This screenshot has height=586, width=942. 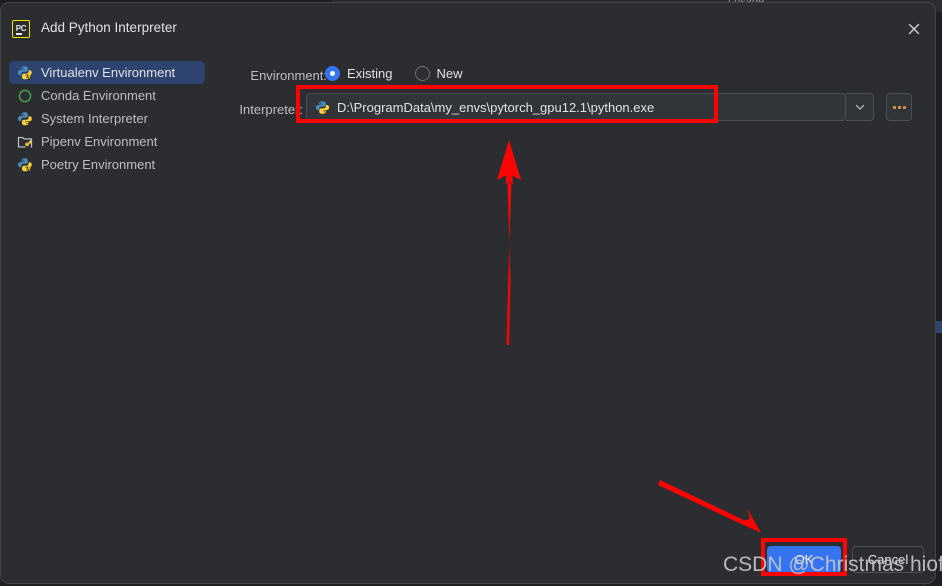 What do you see at coordinates (98, 95) in the screenshot?
I see `sidebar-item-label: Conda Environment` at bounding box center [98, 95].